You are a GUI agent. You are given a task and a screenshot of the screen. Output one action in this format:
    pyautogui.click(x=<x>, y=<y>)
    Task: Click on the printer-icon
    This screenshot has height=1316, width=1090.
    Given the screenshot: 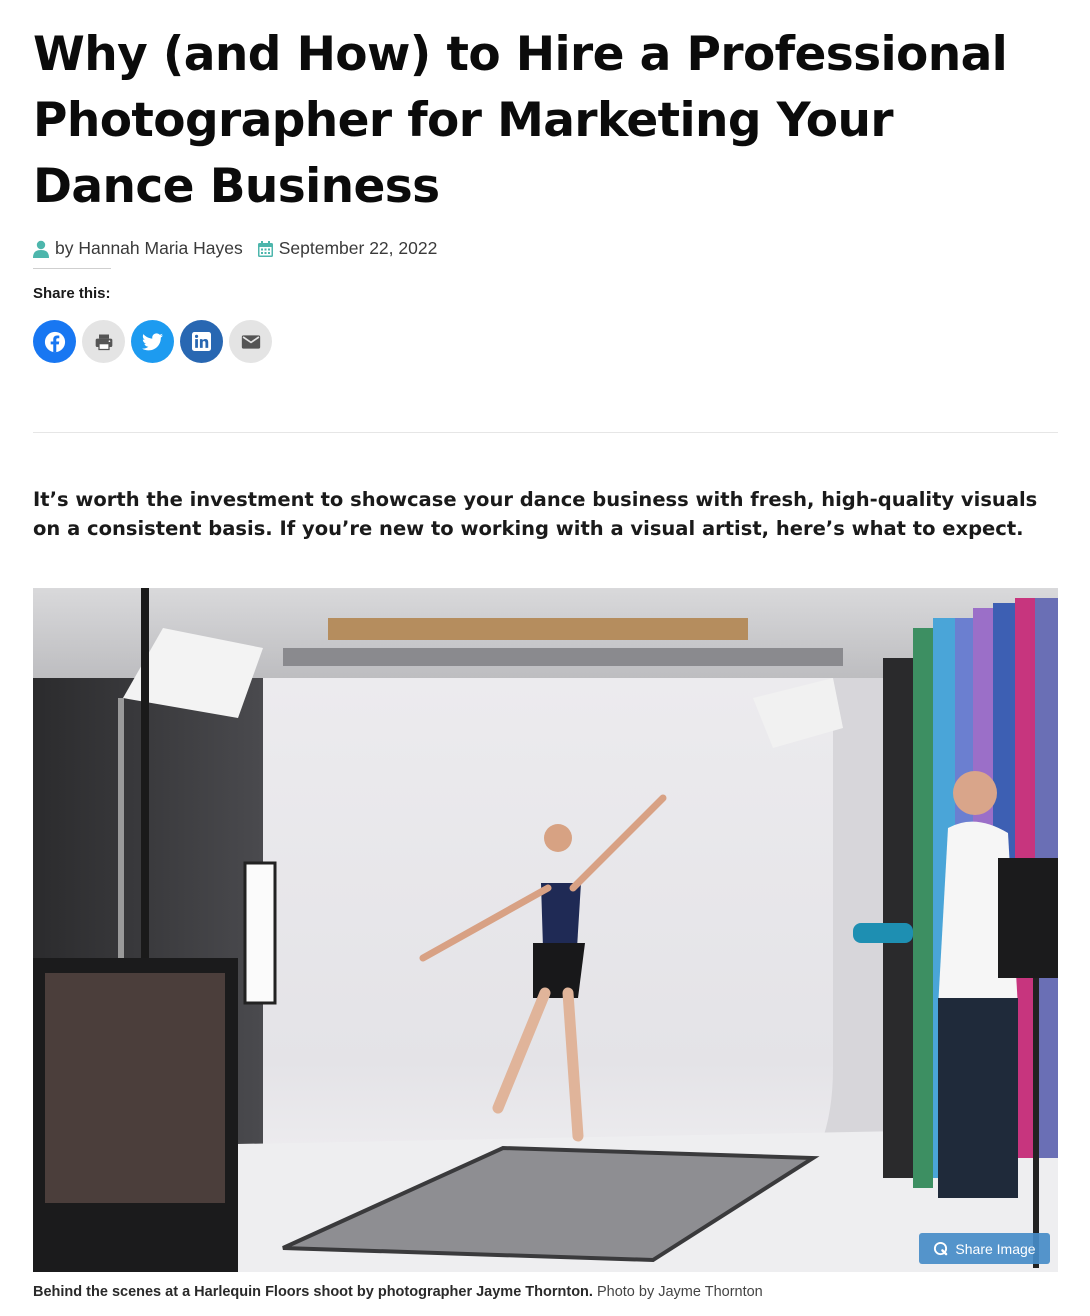 What is the action you would take?
    pyautogui.click(x=103, y=342)
    